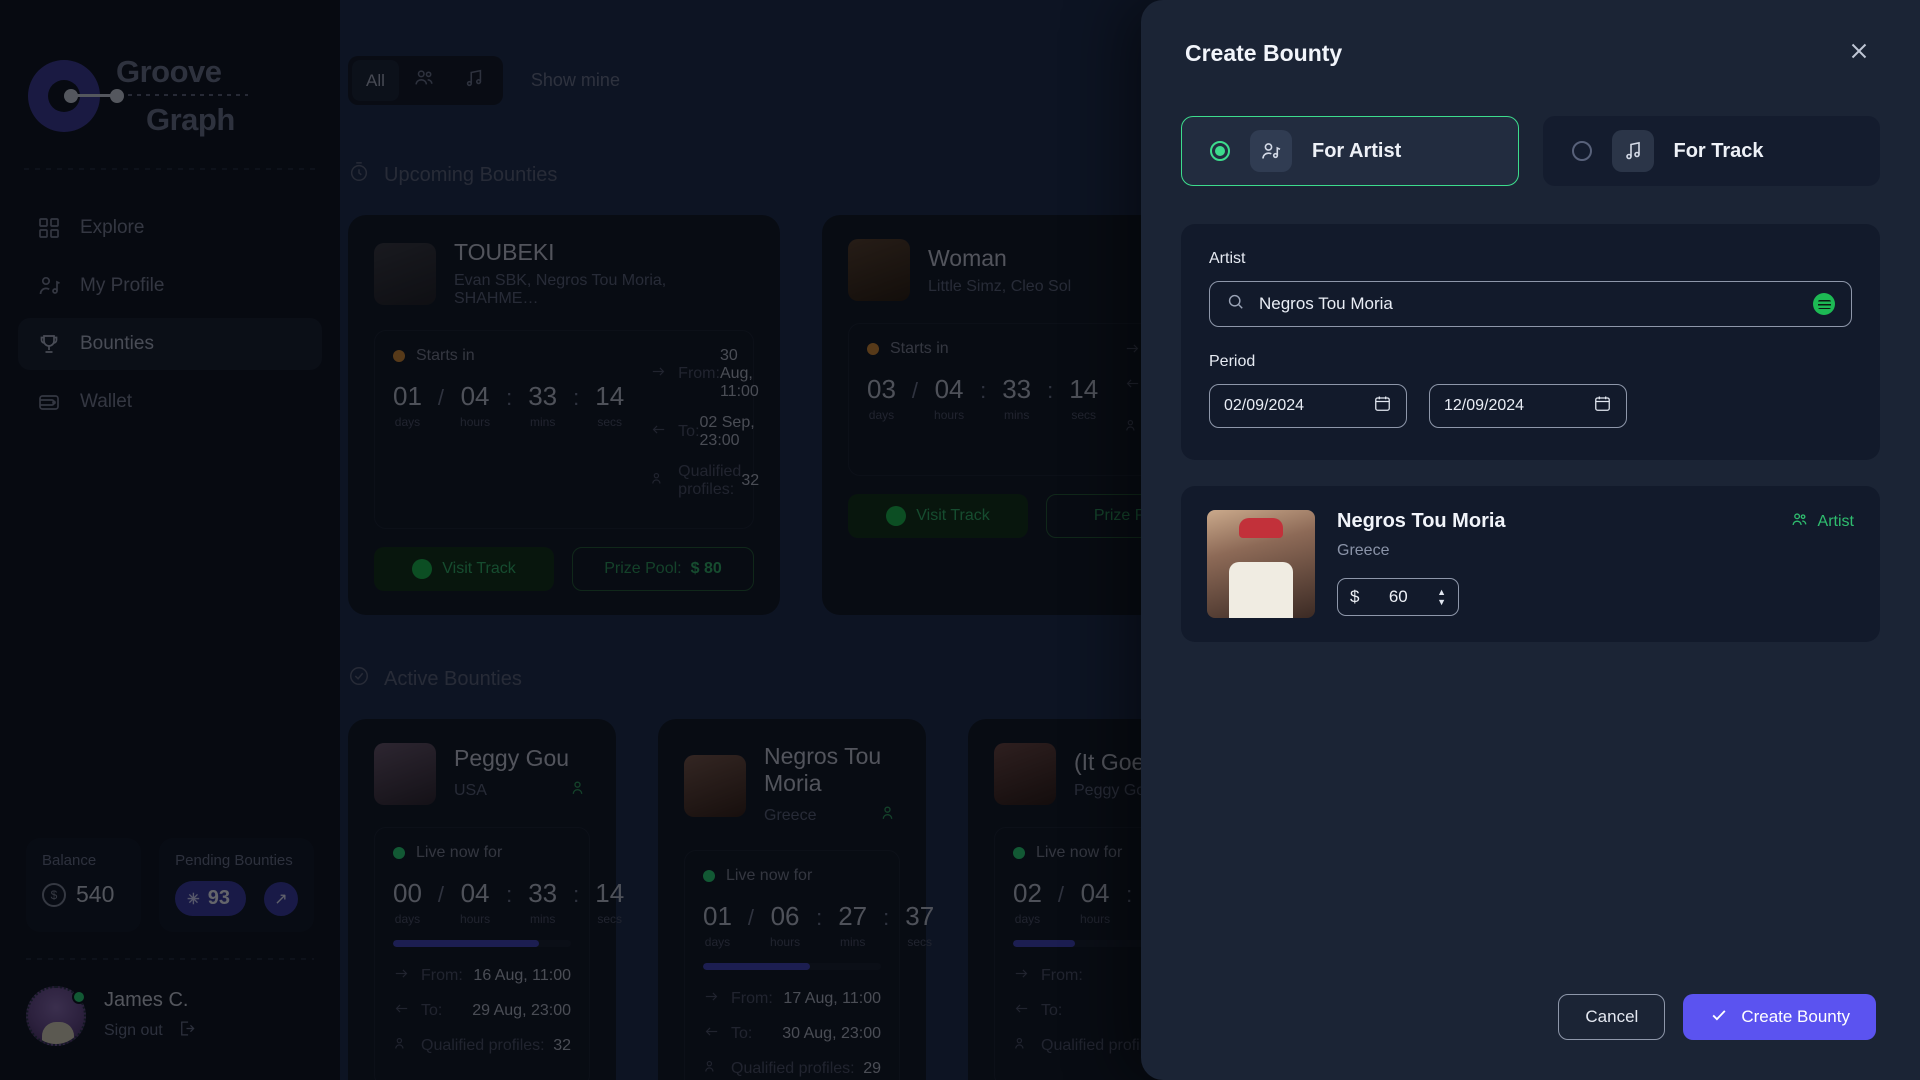 This screenshot has width=1920, height=1080. Describe the element at coordinates (872, 1068) in the screenshot. I see `profiles-value: 29` at that location.